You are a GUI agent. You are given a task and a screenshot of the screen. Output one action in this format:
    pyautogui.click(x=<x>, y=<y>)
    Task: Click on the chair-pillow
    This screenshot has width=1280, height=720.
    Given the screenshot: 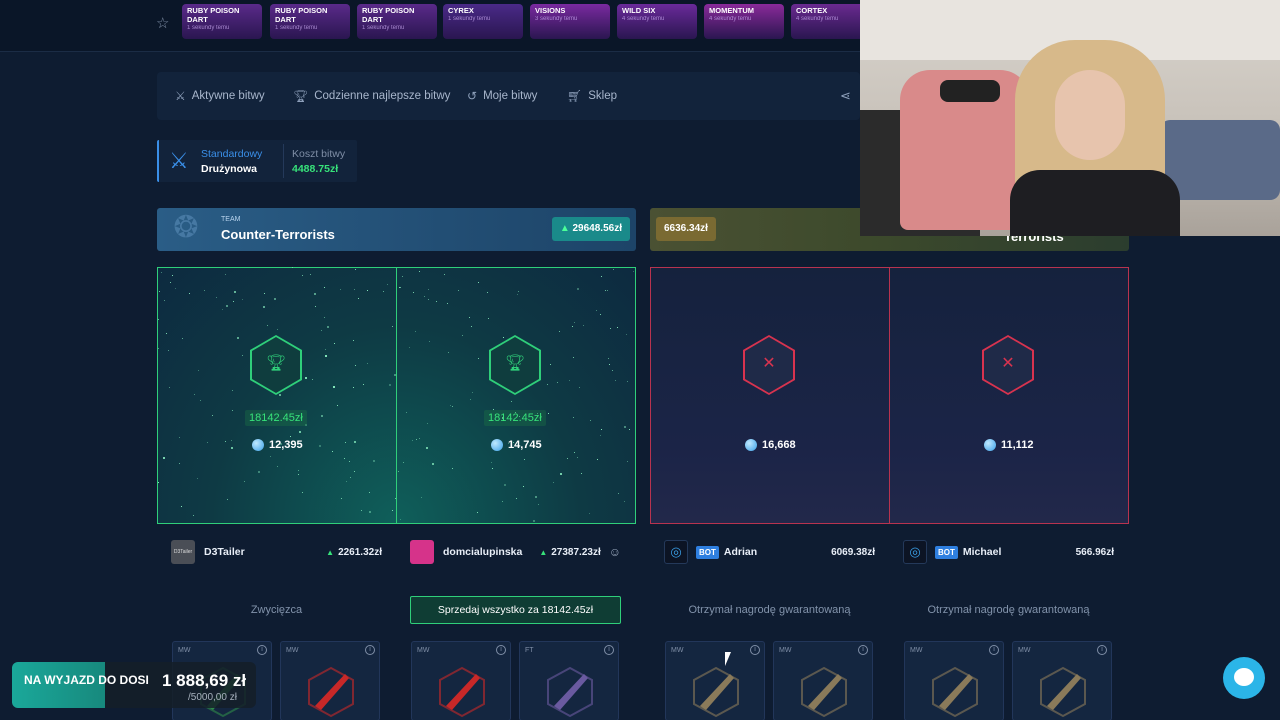 What is the action you would take?
    pyautogui.click(x=970, y=91)
    